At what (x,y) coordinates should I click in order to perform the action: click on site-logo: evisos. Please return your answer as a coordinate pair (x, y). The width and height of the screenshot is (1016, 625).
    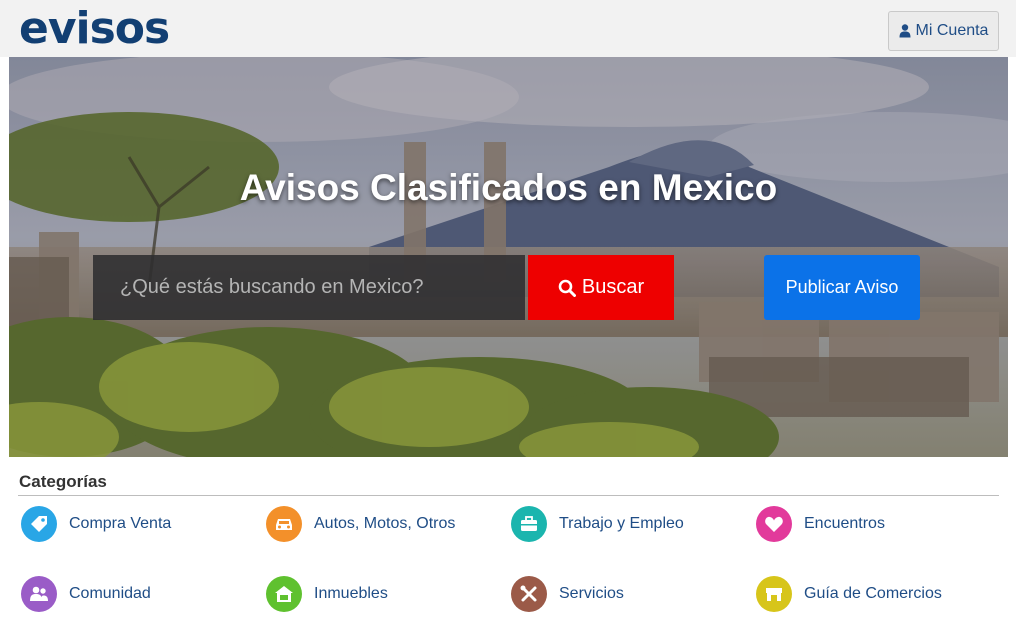
    Looking at the image, I should click on (94, 29).